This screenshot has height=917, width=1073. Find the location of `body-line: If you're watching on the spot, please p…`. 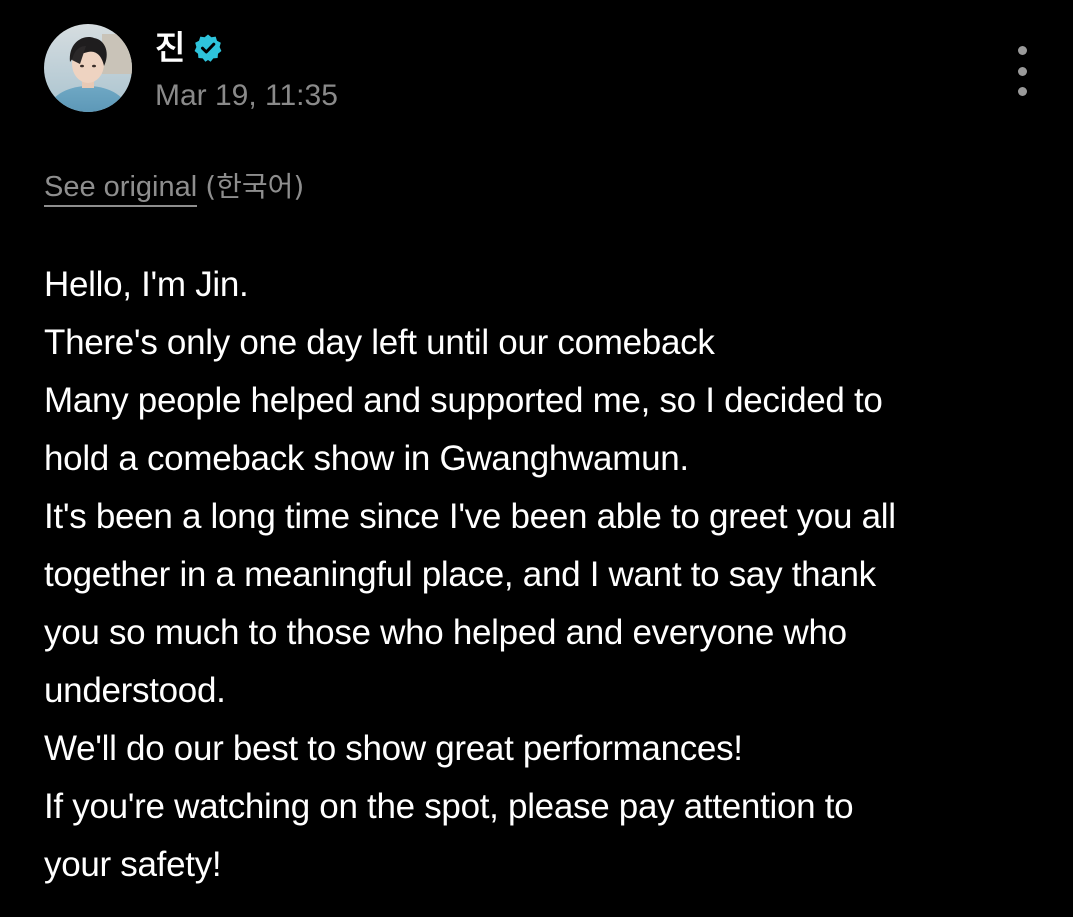

body-line: If you're watching on the spot, please p… is located at coordinates (449, 806).